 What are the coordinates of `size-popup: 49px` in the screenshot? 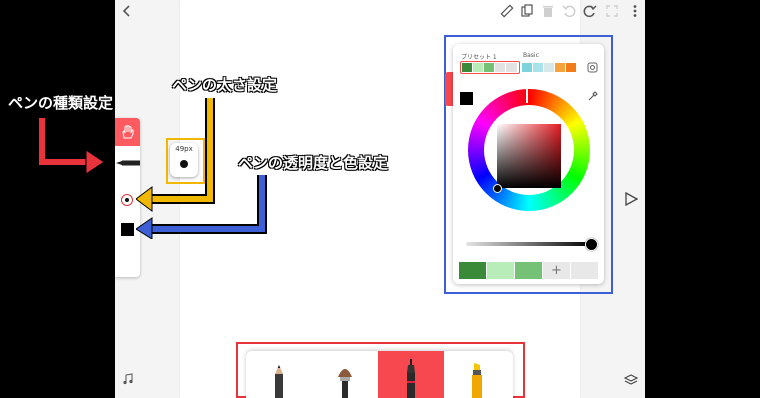 It's located at (184, 160).